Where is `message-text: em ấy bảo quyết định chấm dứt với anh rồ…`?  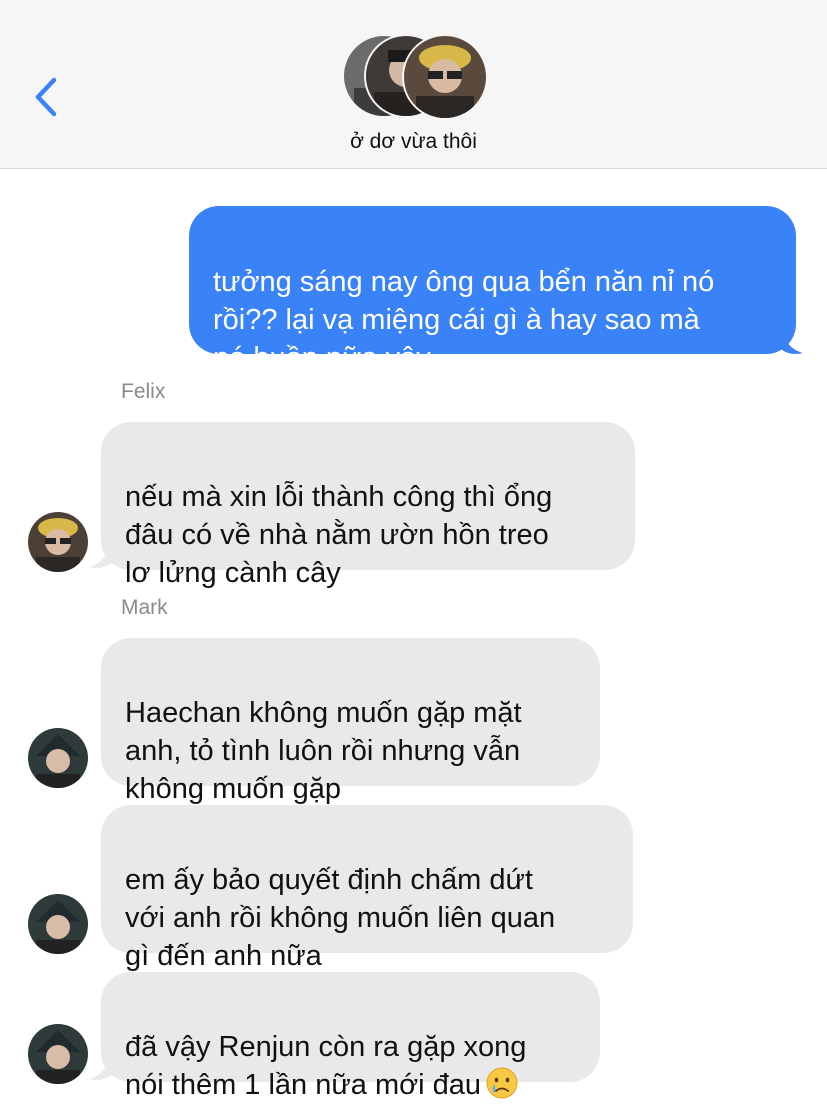
message-text: em ấy bảo quyết định chấm dứt với anh rồ… is located at coordinates (340, 918).